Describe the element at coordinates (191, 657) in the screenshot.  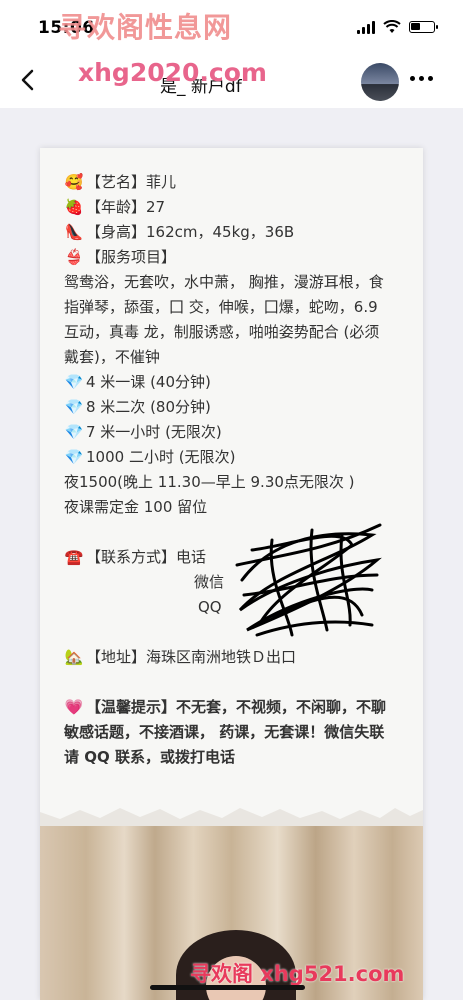
I see `address-line: 【地址】海珠区南洲地铁Ｄ出口` at that location.